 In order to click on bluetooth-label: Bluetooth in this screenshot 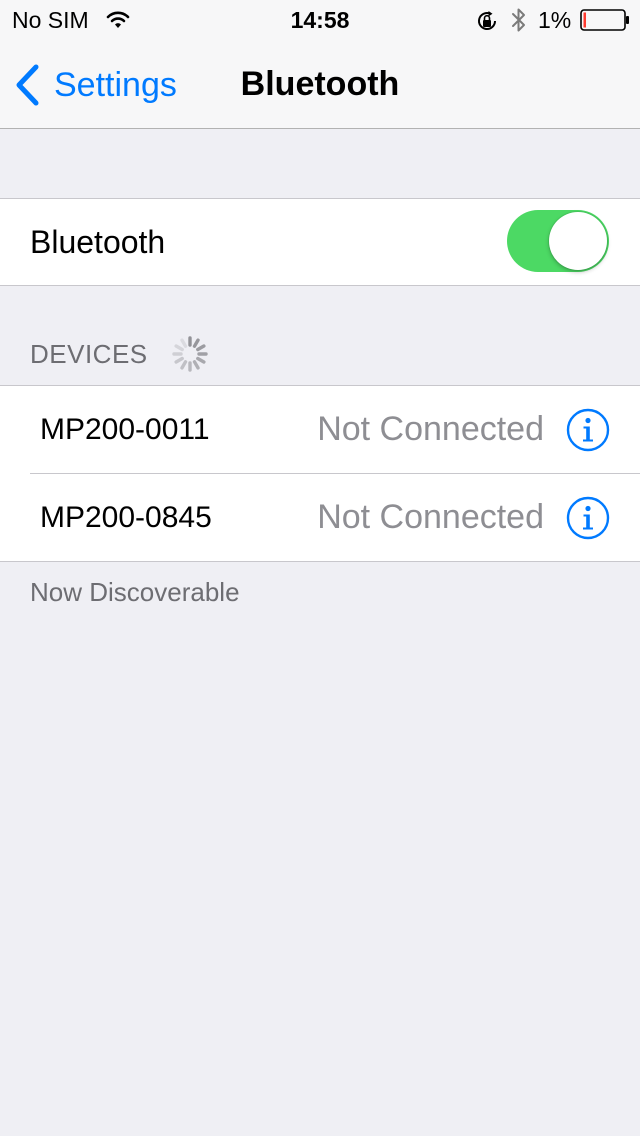, I will do `click(98, 242)`.